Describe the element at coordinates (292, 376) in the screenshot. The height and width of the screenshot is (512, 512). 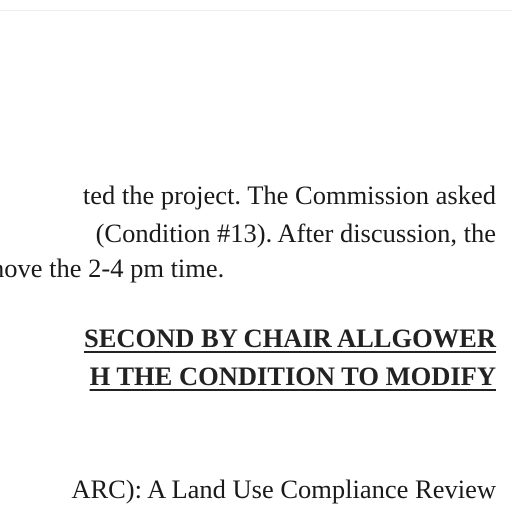
I see `motion-line-2: H THE CONDITION TO MODIFY` at that location.